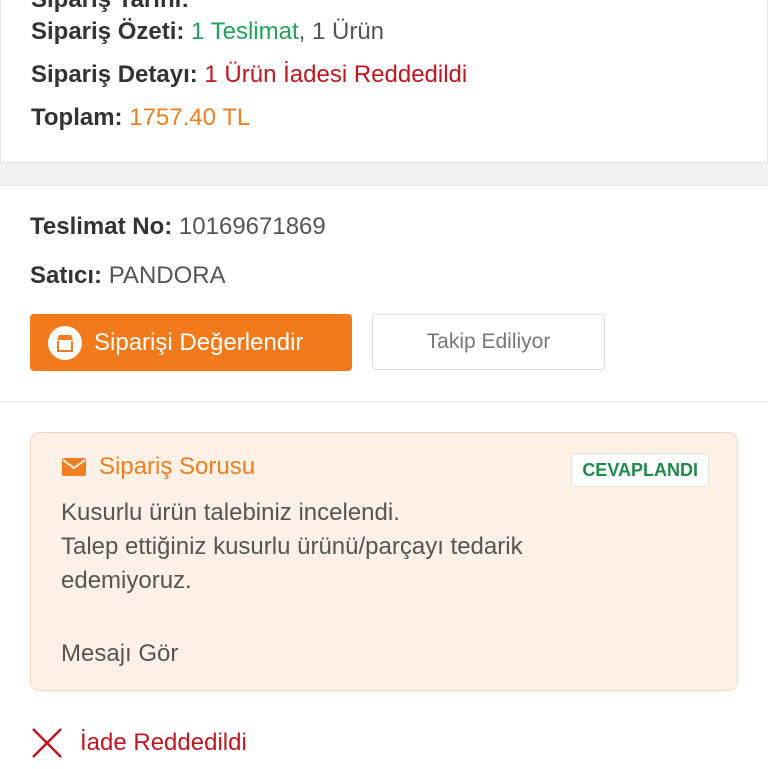 The height and width of the screenshot is (769, 768). I want to click on rate-order-button: Siparişi Değerlendir, so click(191, 342).